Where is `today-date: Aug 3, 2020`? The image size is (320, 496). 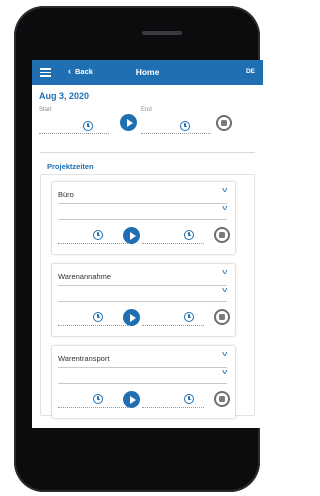
today-date: Aug 3, 2020 is located at coordinates (64, 96).